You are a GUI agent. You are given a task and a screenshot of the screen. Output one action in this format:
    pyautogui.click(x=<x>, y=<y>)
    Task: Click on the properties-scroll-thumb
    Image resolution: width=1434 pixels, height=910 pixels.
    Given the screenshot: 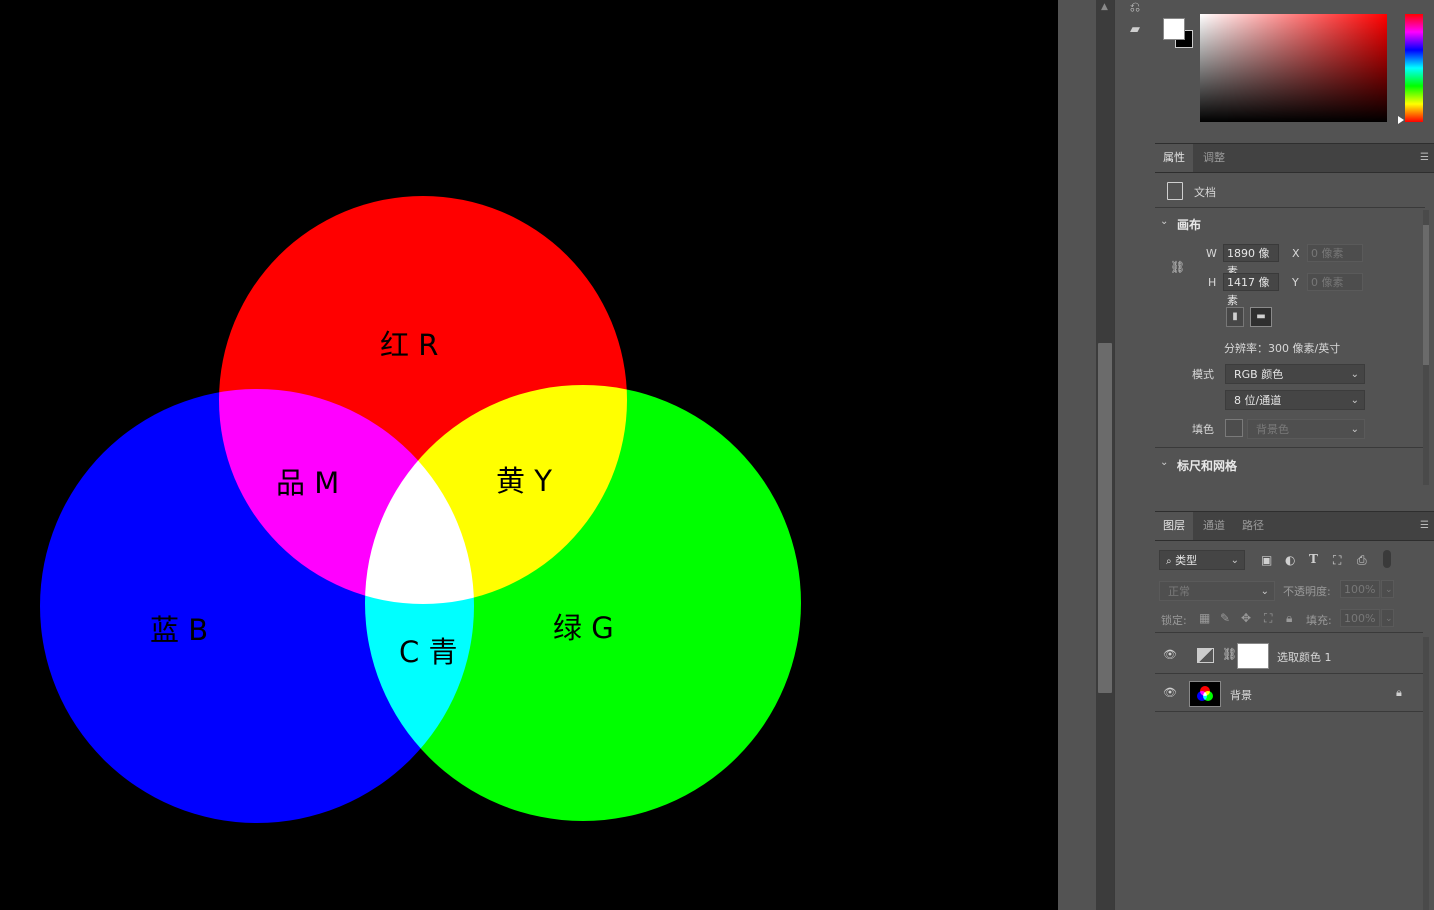 What is the action you would take?
    pyautogui.click(x=1426, y=295)
    